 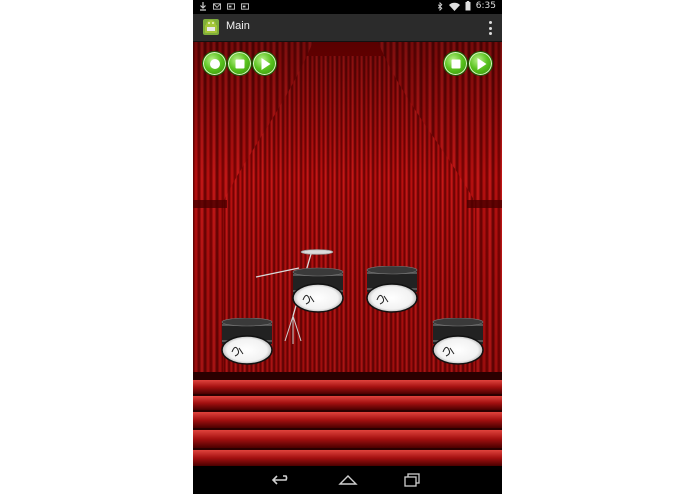 I want to click on stop-button, so click(x=239, y=63).